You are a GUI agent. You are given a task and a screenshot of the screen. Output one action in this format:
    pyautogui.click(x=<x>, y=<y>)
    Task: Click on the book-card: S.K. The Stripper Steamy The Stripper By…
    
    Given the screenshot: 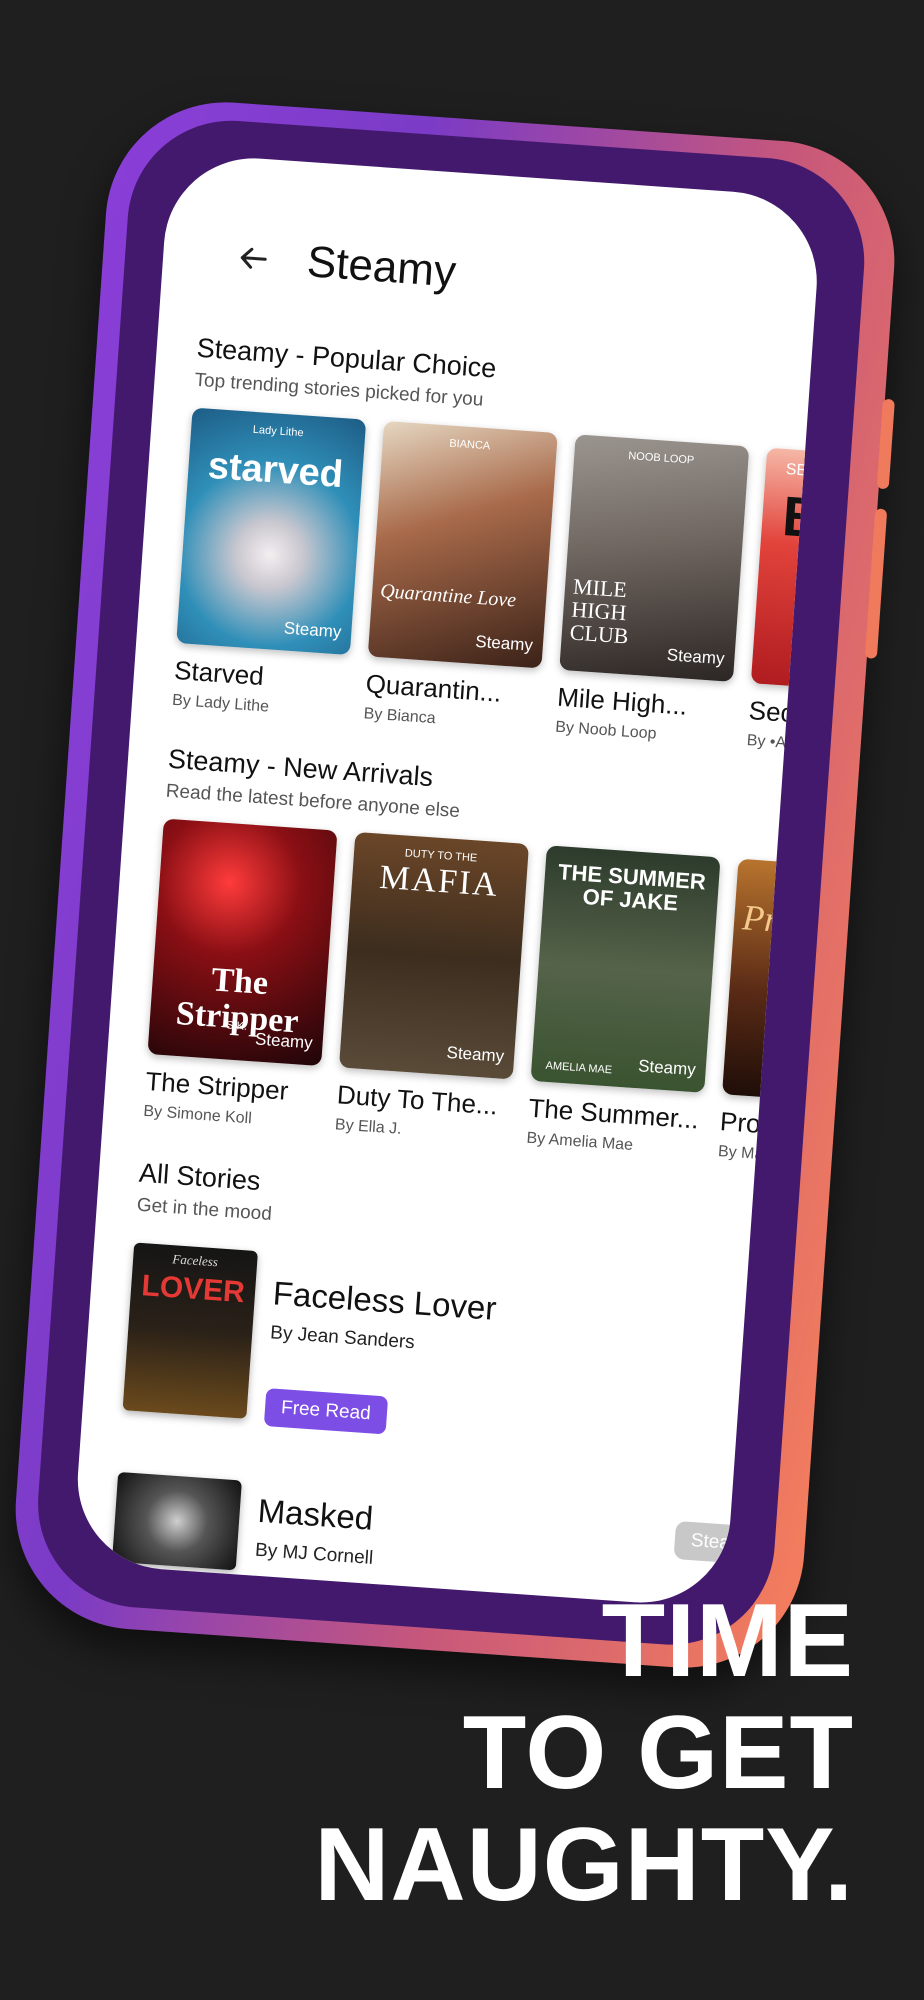 What is the action you would take?
    pyautogui.click(x=240, y=975)
    